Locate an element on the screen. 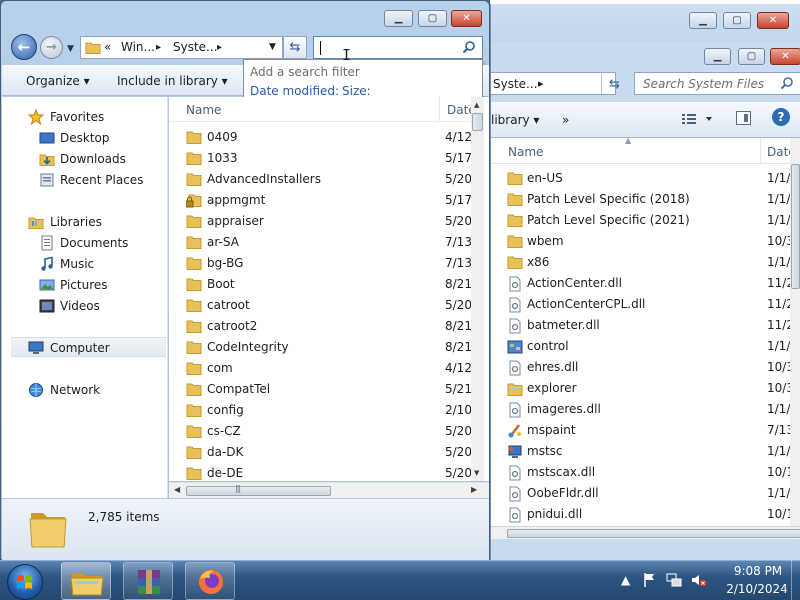 The width and height of the screenshot is (800, 600). volume-muted-icon is located at coordinates (699, 580).